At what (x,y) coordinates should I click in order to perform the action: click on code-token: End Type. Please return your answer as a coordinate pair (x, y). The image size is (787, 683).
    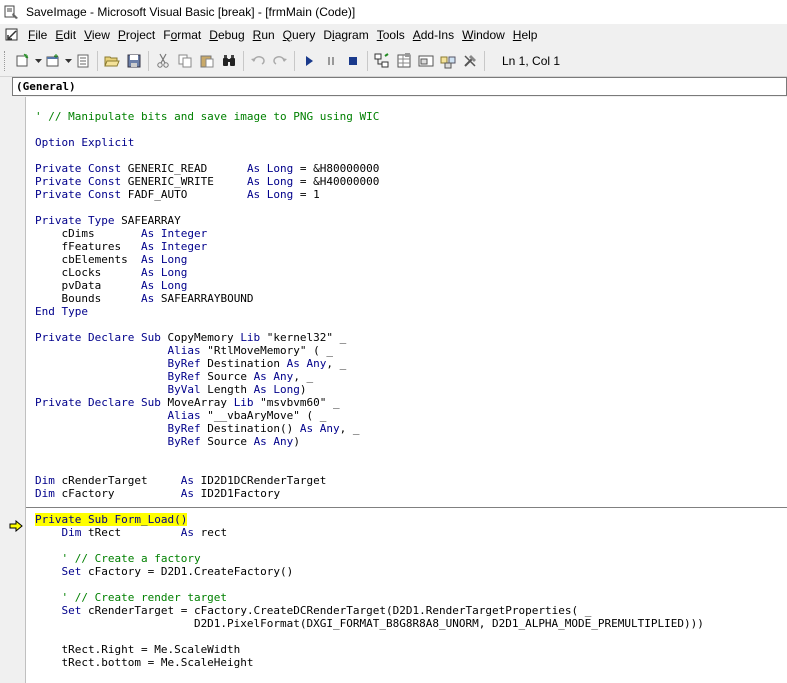
    Looking at the image, I should click on (61, 311).